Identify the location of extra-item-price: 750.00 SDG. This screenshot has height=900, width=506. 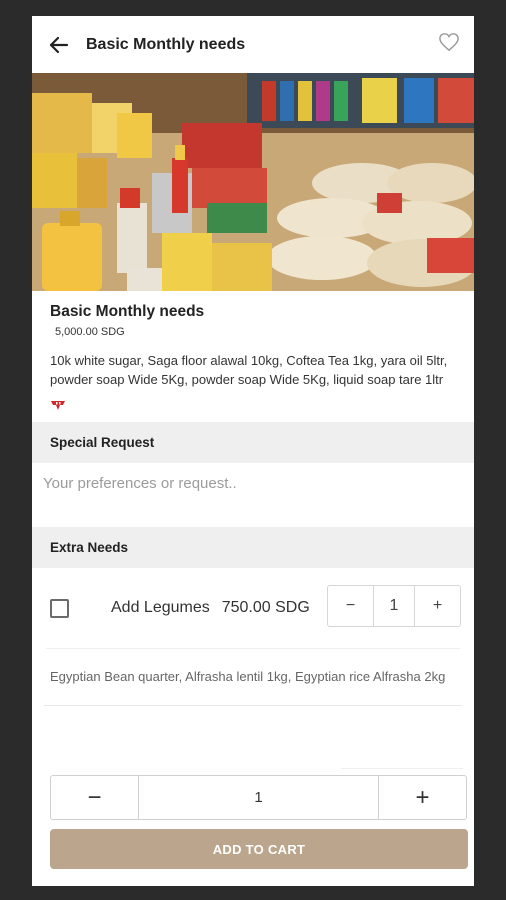
(265, 607).